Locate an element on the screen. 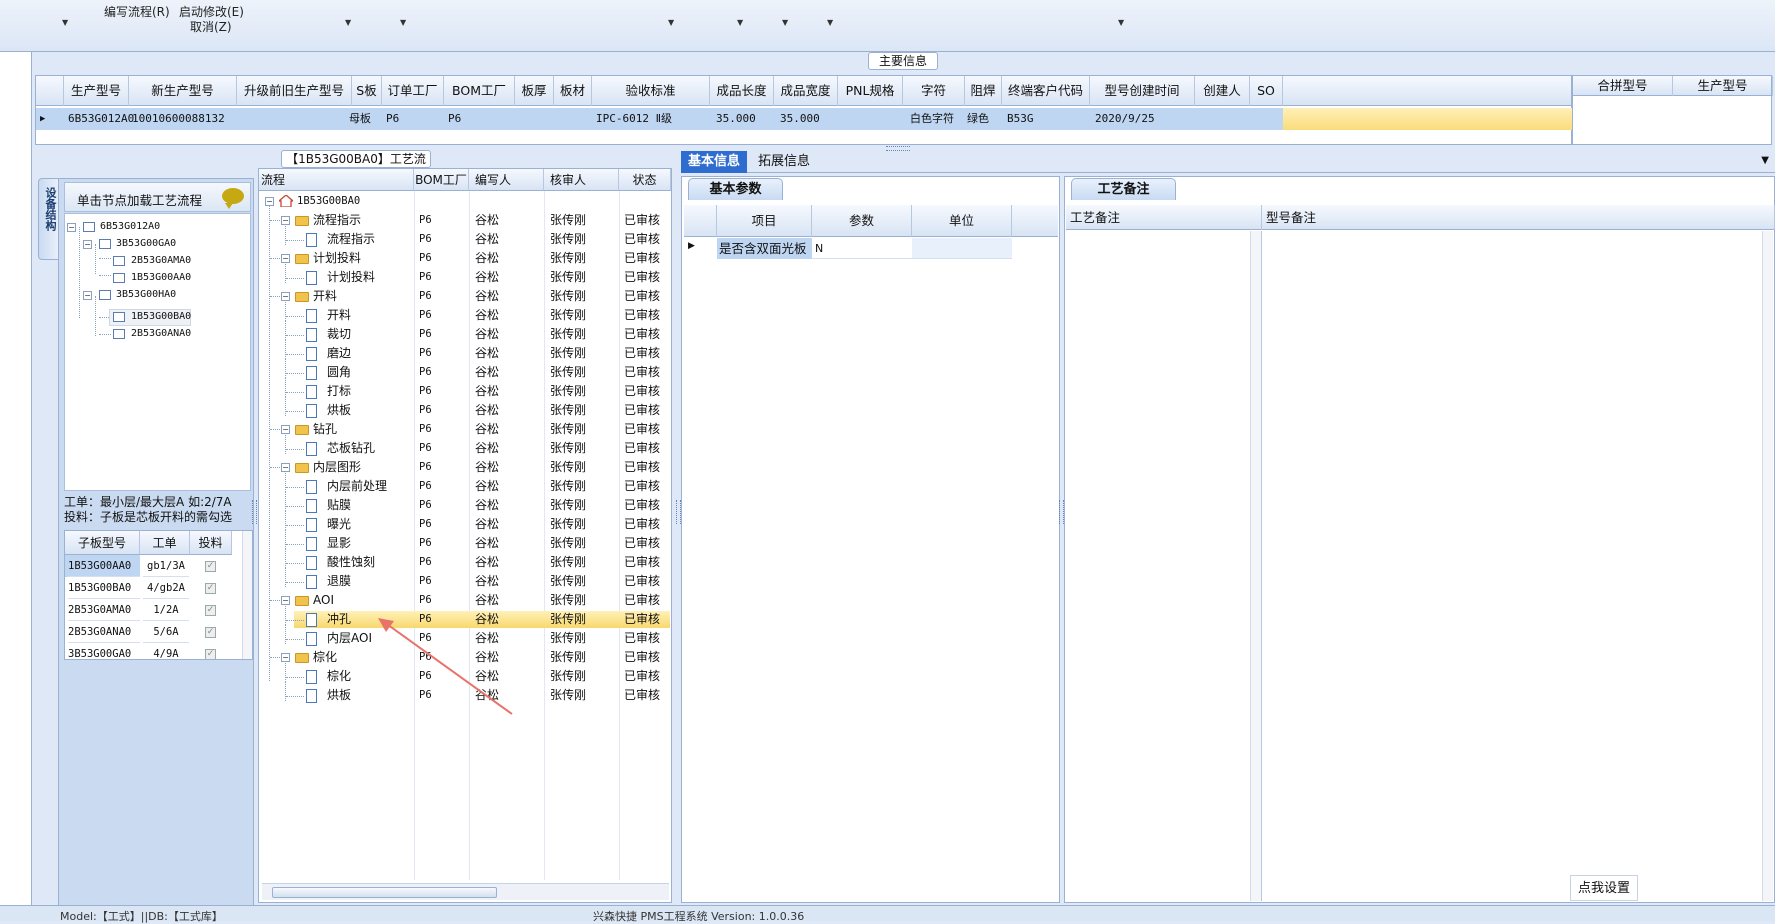 The image size is (1775, 924). cancel-button: 取消(Z) is located at coordinates (211, 26).